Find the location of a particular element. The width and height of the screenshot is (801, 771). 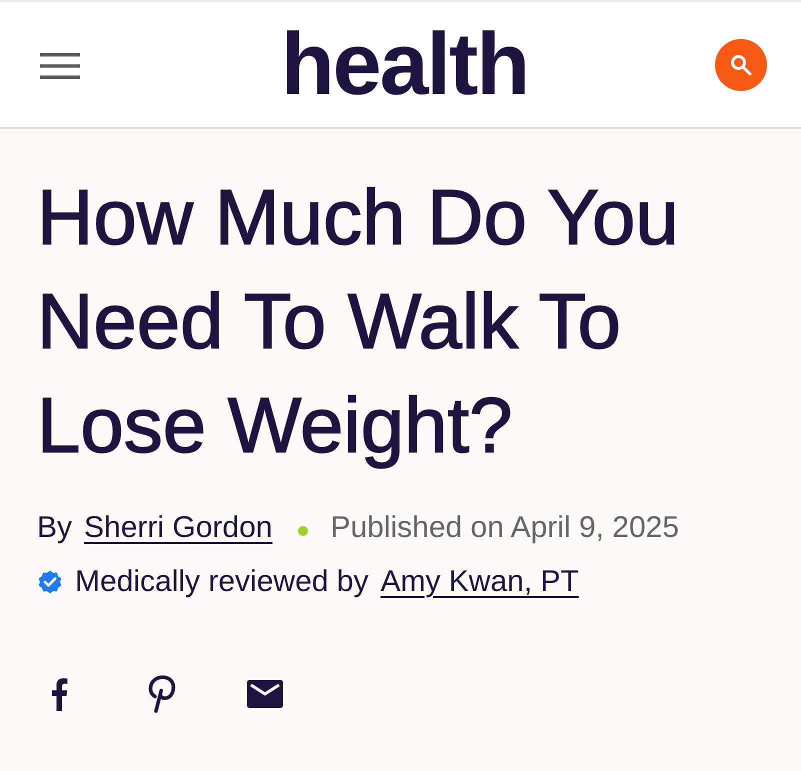

pinterest-icon is located at coordinates (162, 694).